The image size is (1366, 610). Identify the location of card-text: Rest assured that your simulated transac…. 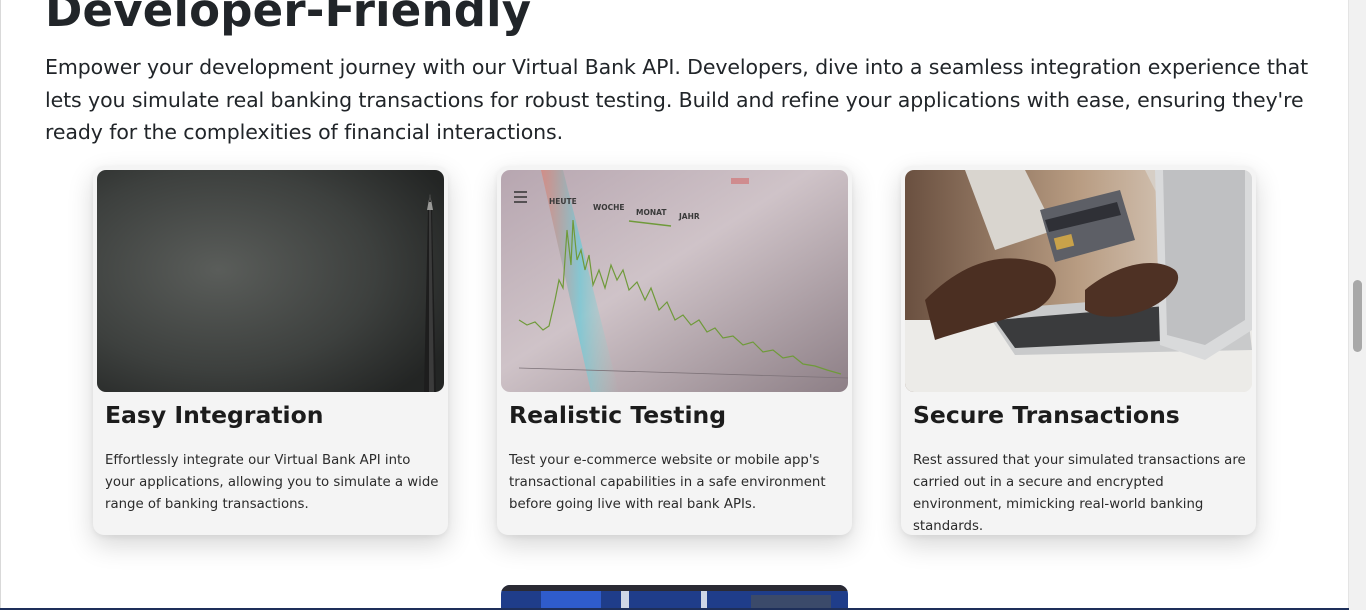
(1079, 493).